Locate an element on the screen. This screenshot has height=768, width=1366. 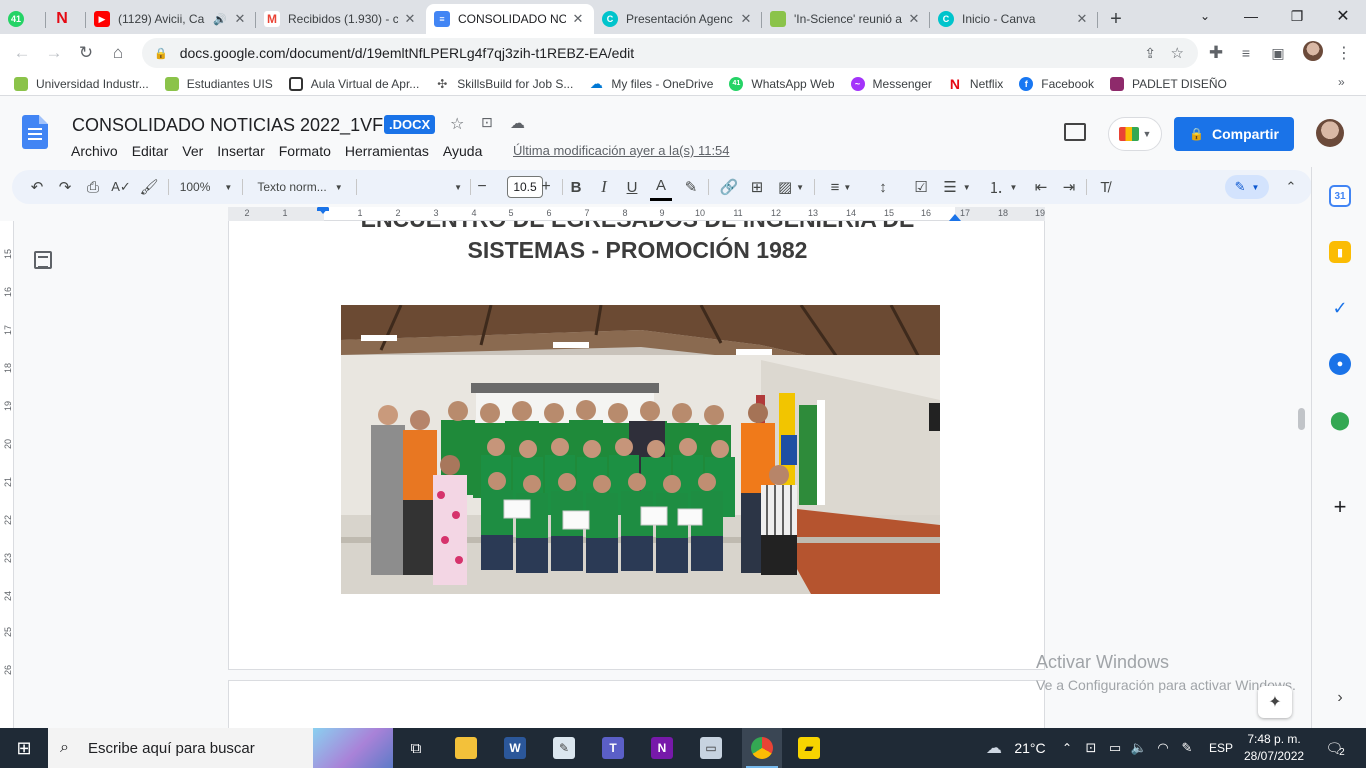
start-icon: ⊞ is located at coordinates (24, 748).